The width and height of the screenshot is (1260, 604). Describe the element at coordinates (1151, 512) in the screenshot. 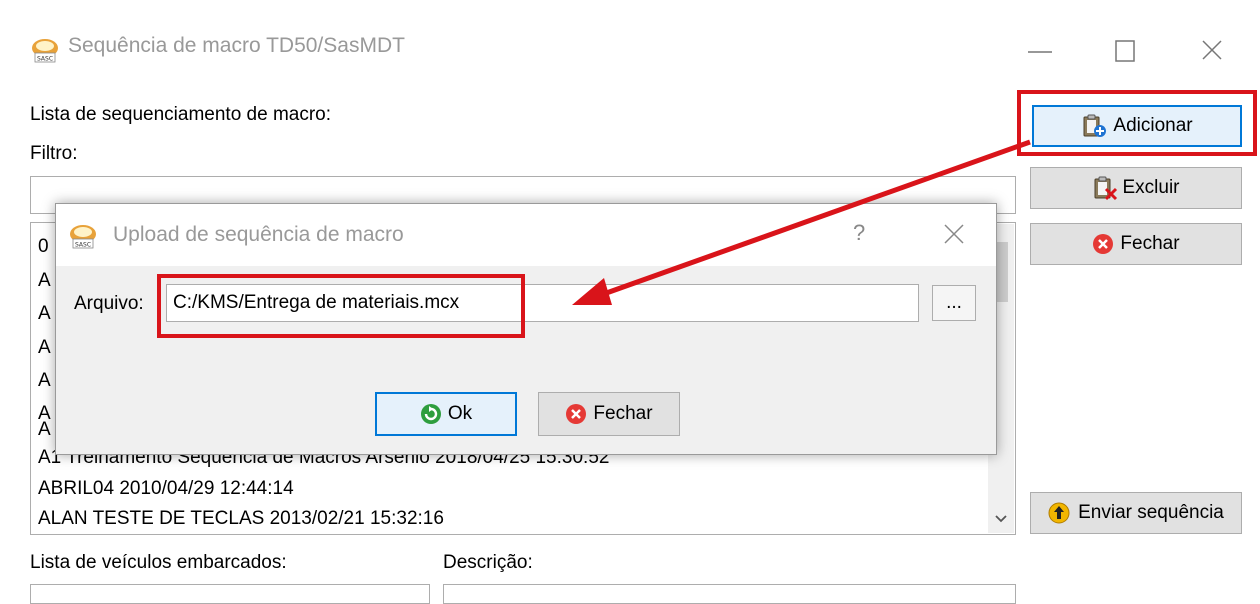

I see `send-sequence-label: Enviar sequência` at that location.